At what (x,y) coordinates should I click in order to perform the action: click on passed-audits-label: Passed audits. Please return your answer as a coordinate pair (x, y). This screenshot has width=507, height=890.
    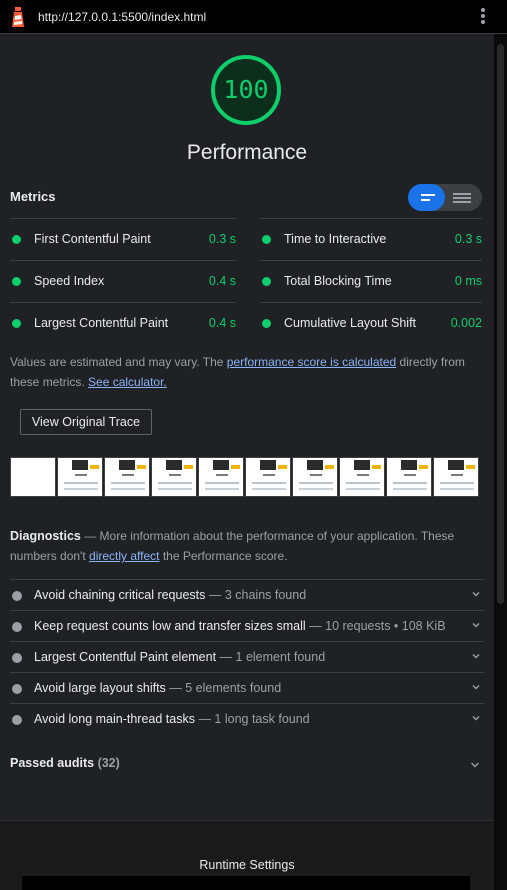
    Looking at the image, I should click on (52, 763).